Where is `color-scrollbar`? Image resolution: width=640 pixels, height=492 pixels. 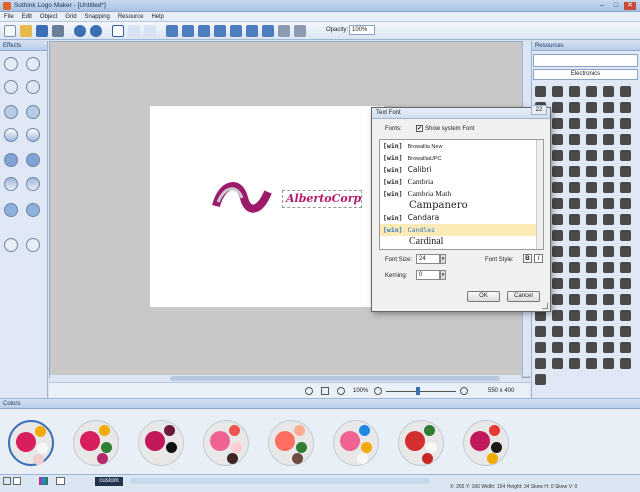 color-scrollbar is located at coordinates (280, 481).